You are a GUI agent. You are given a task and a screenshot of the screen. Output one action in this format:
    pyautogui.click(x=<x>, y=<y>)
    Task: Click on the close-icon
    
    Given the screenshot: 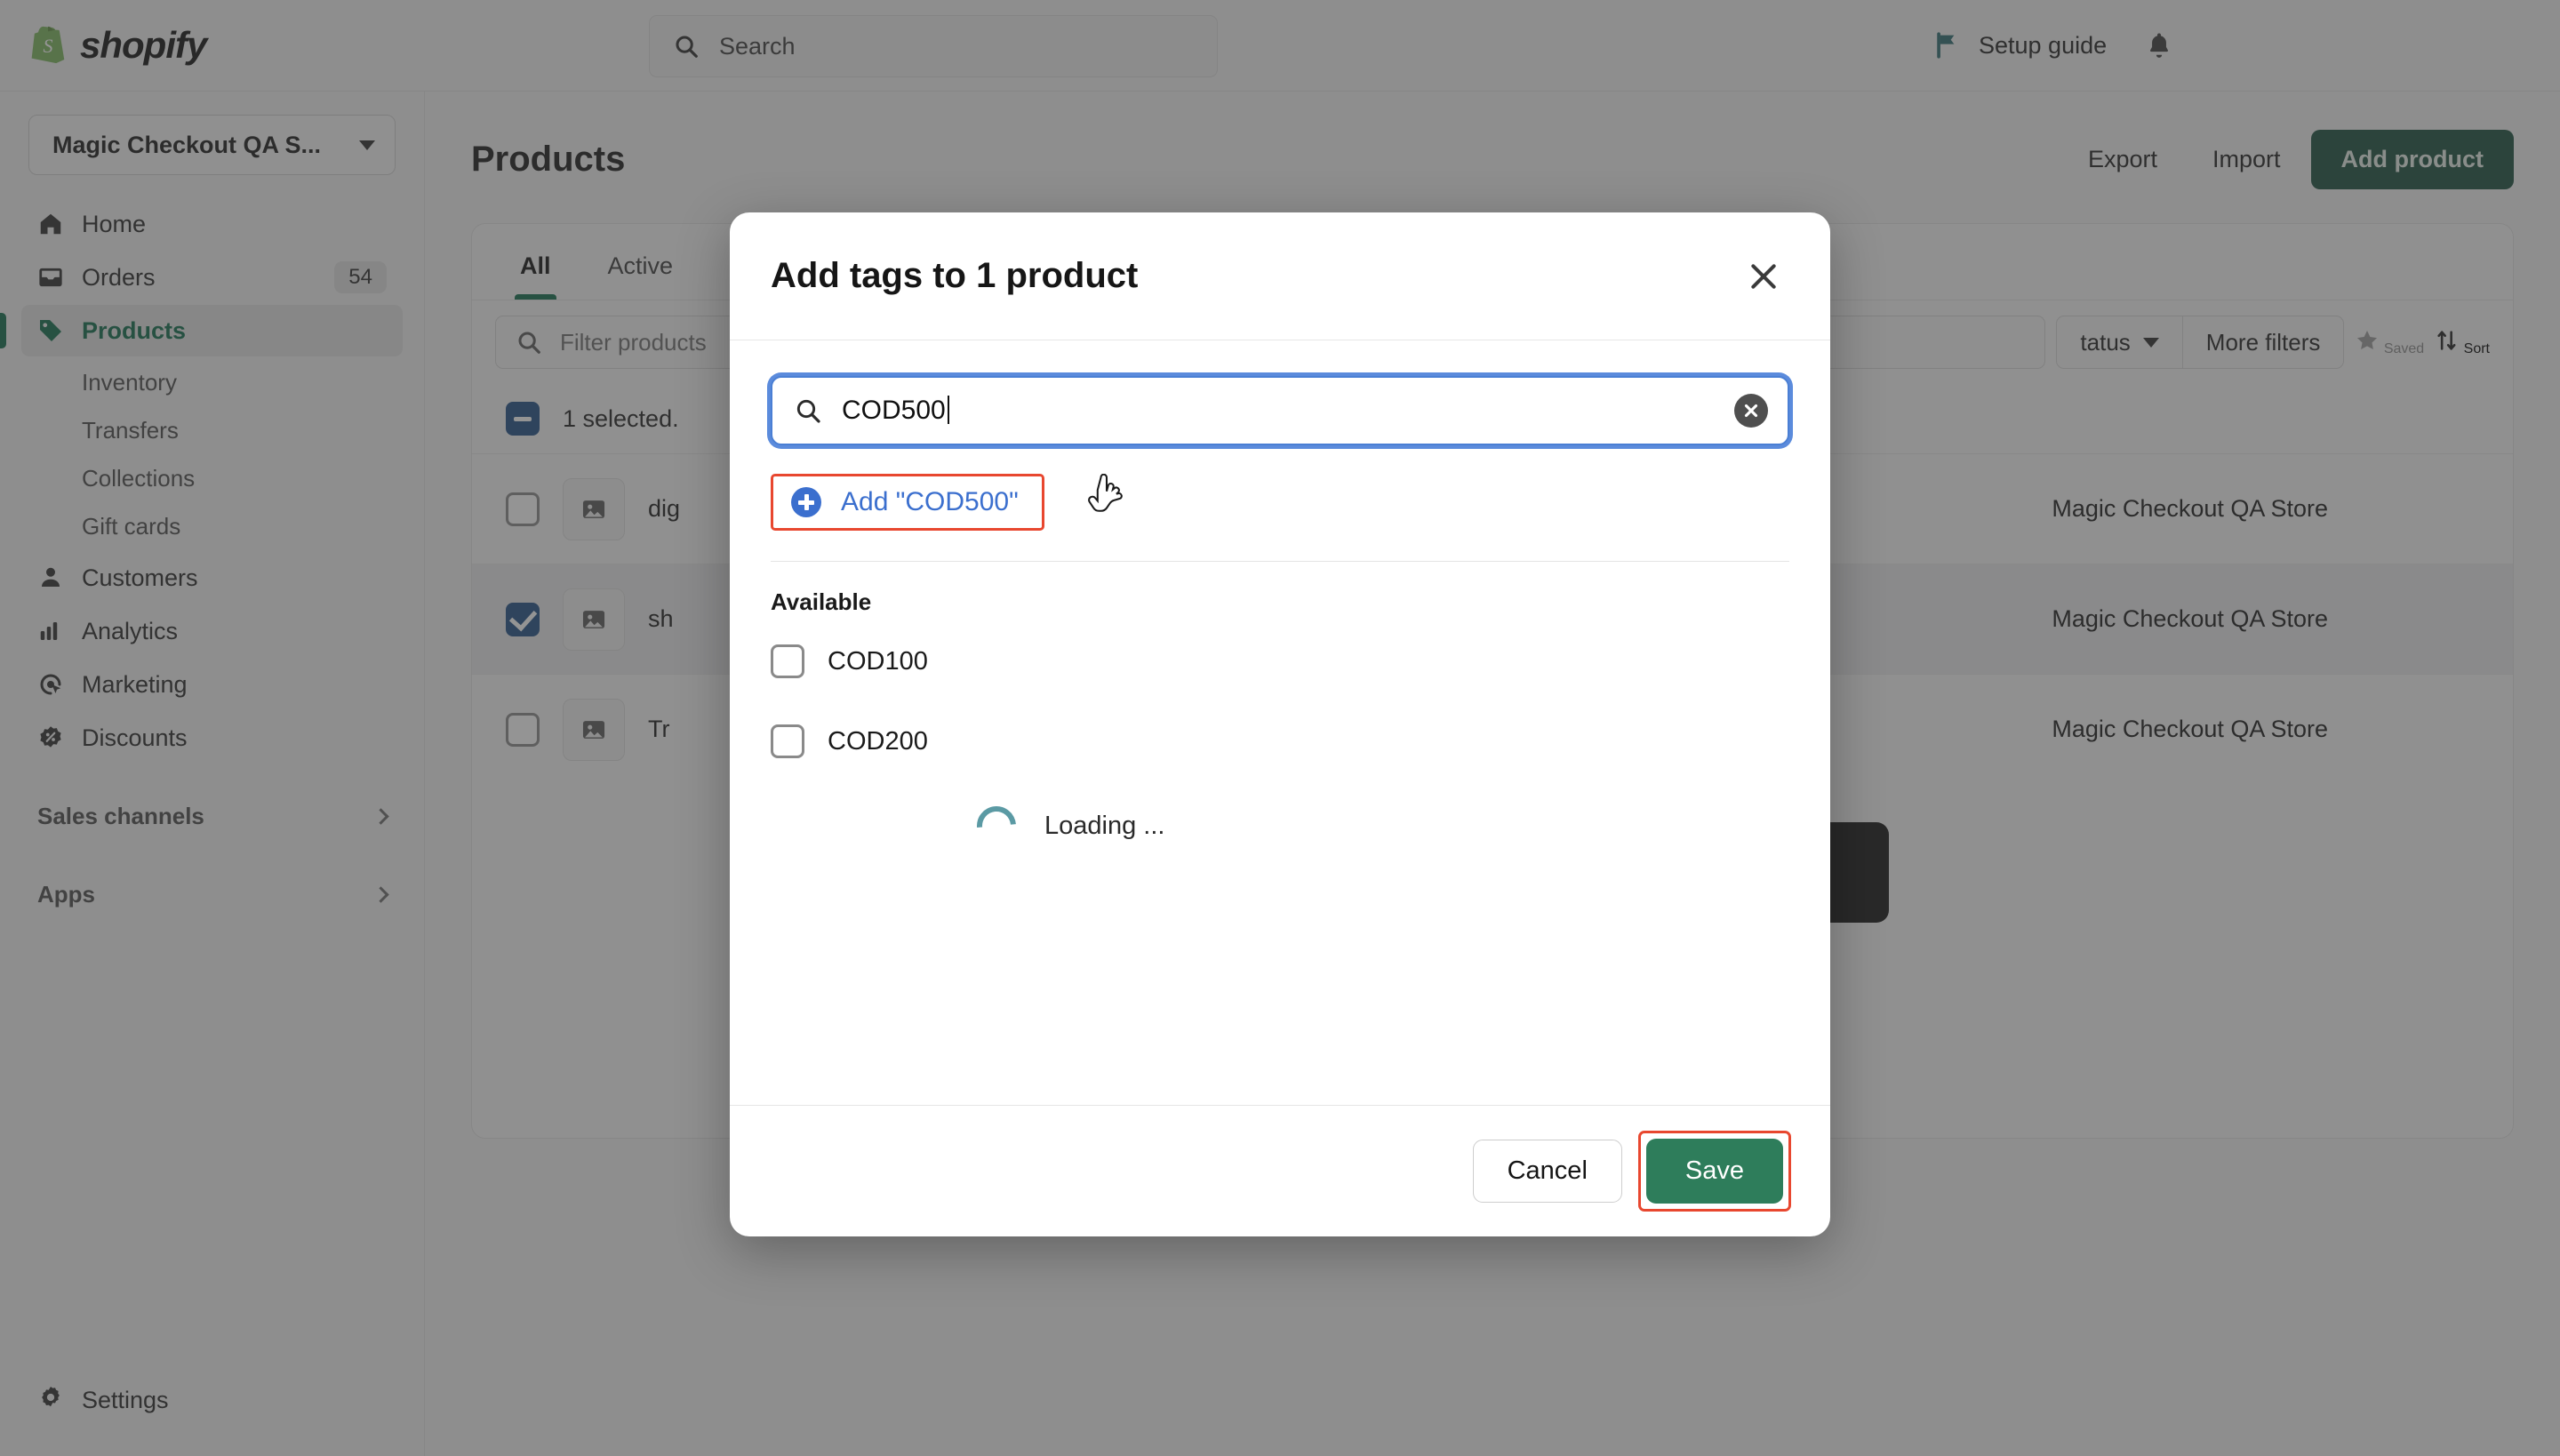 What is the action you would take?
    pyautogui.click(x=1763, y=276)
    